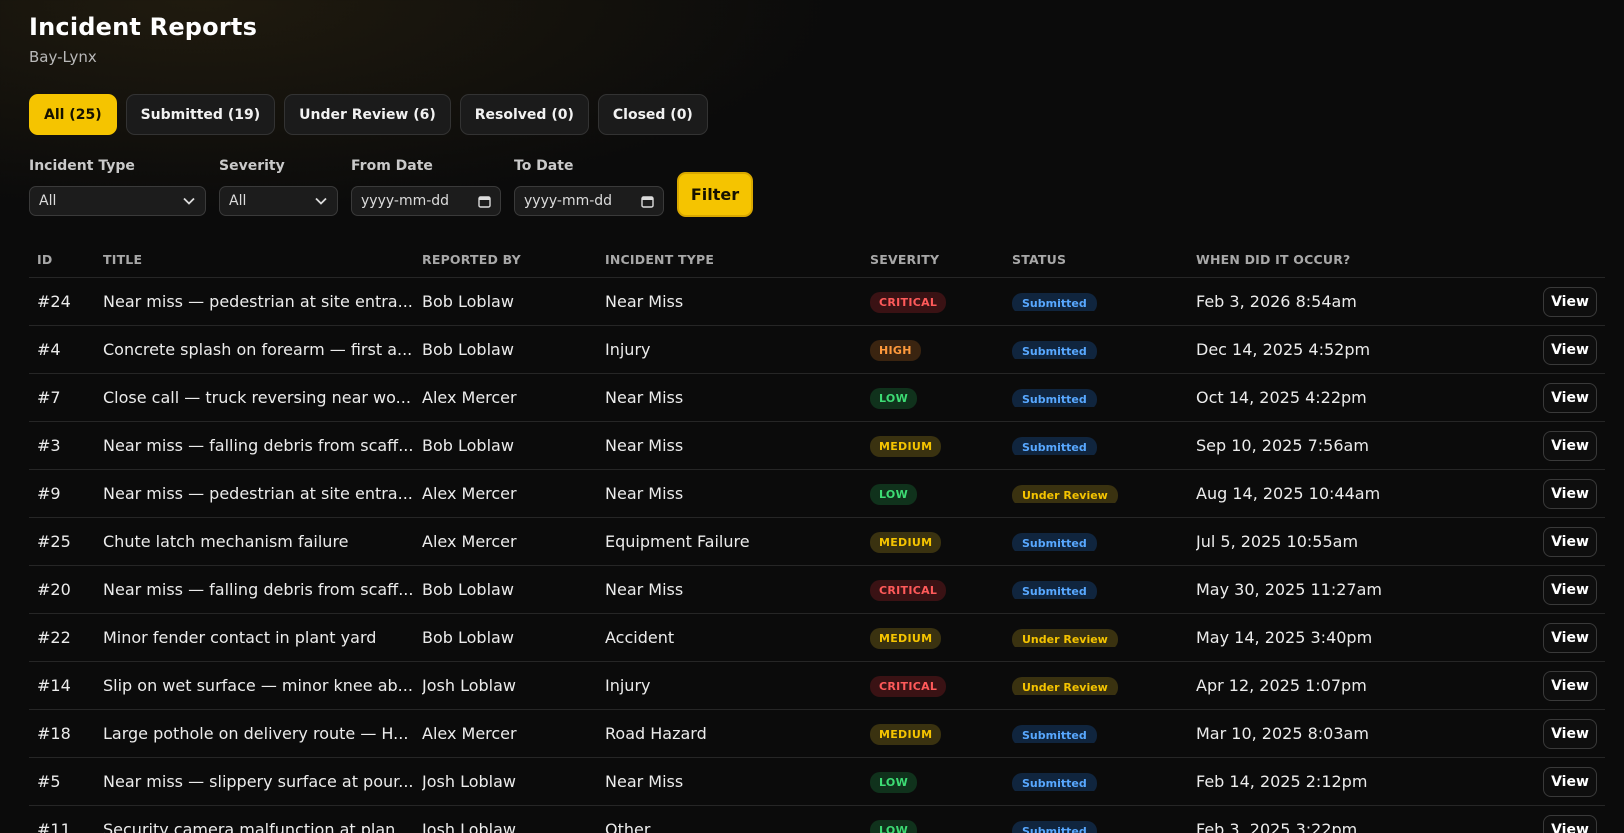 This screenshot has height=833, width=1624. Describe the element at coordinates (54, 826) in the screenshot. I see `incident-id: #11` at that location.